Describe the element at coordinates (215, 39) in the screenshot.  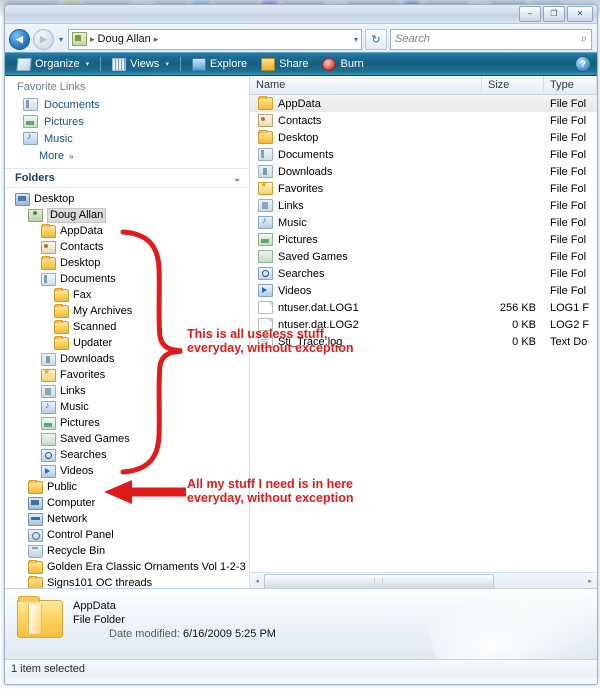
I see `address-input: ▸ Doug Allan ▸ ▾` at that location.